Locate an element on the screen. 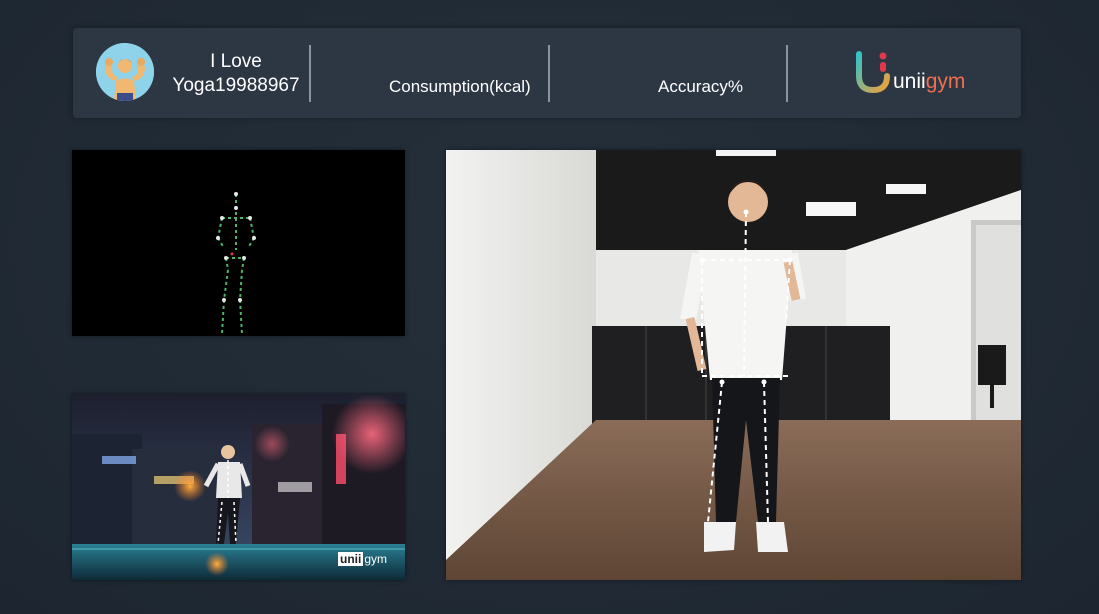  brand-name-prefix: unii is located at coordinates (909, 81).